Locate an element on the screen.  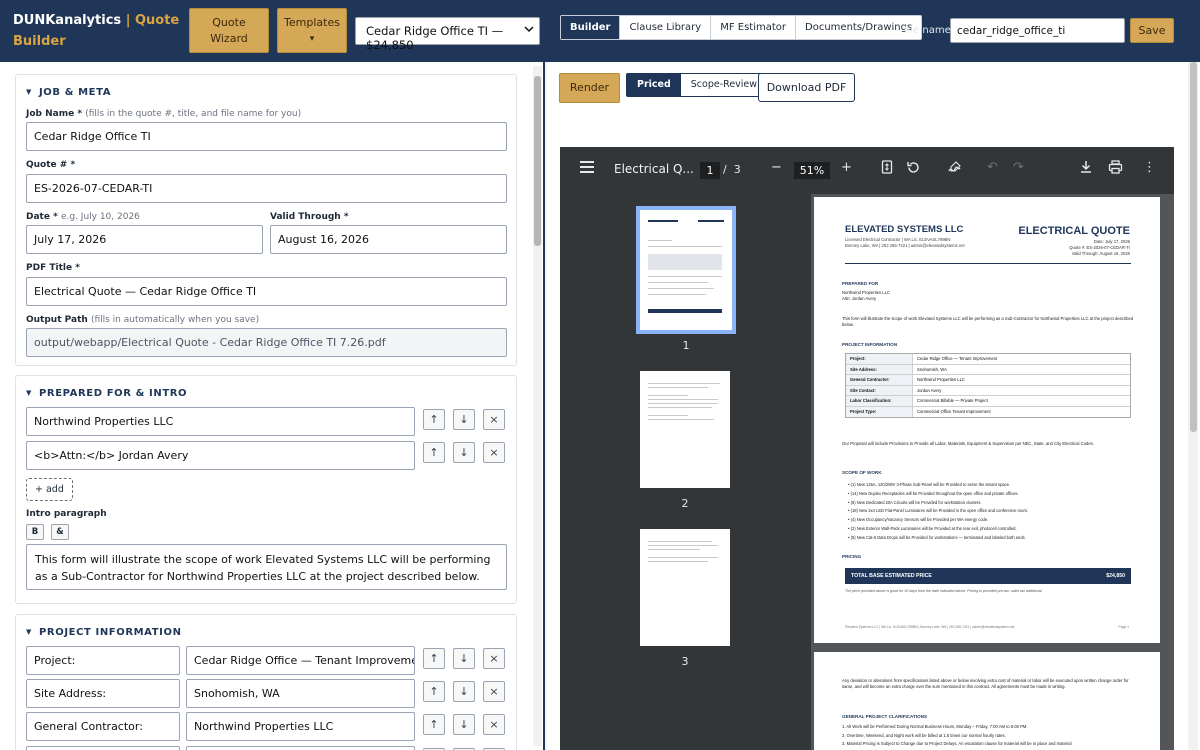
pdf-rule is located at coordinates (988, 263).